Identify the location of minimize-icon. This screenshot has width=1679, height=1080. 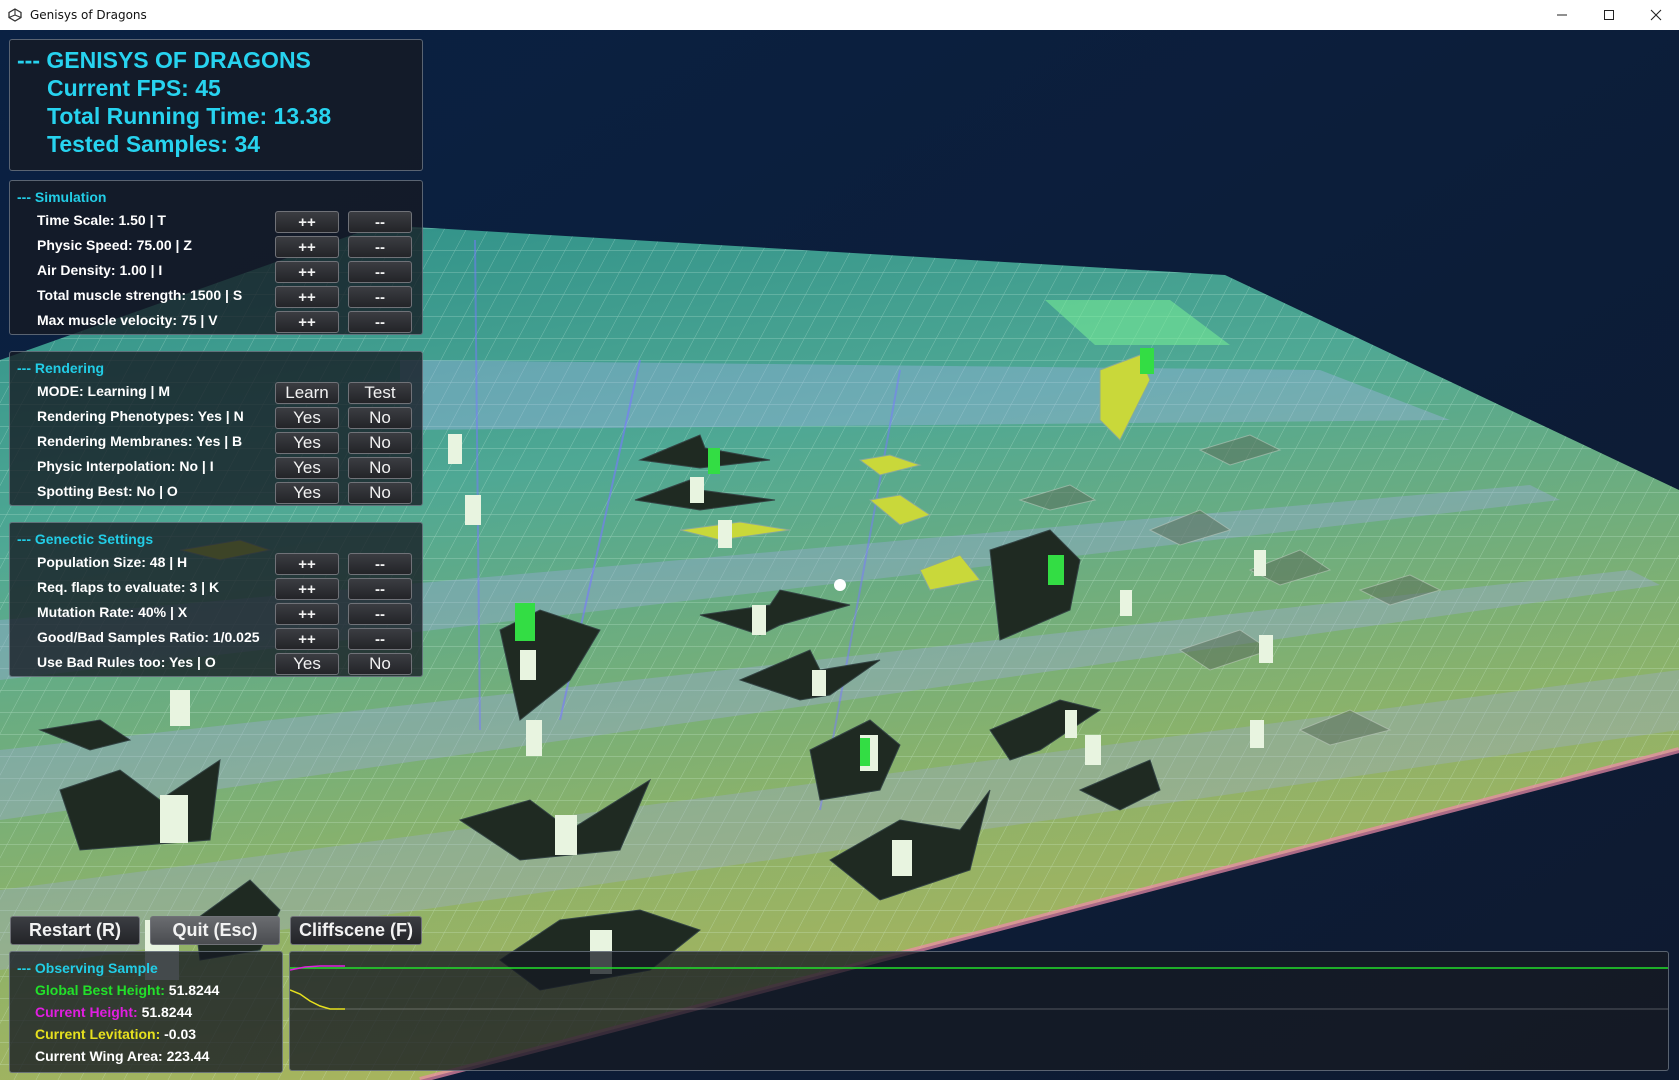
(1562, 15).